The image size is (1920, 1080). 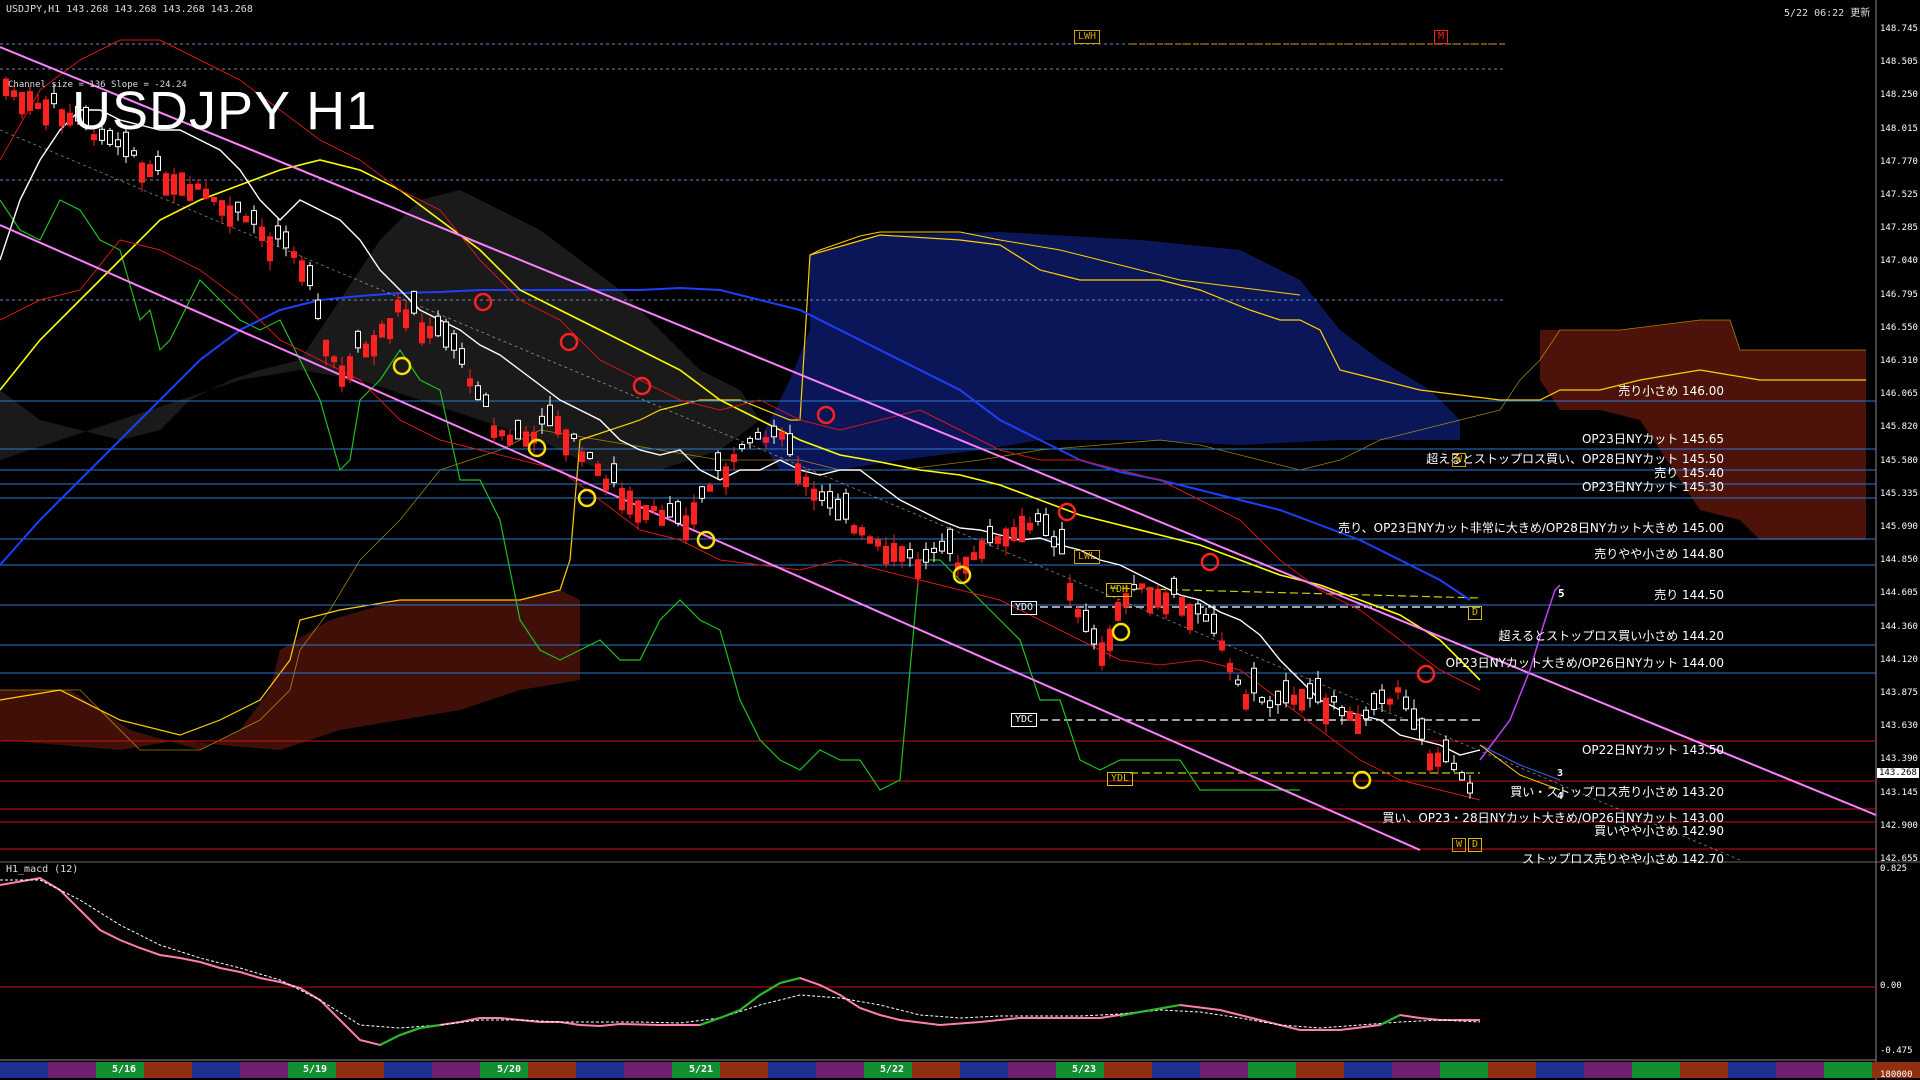 What do you see at coordinates (740, 954) in the screenshot?
I see `macd-signal` at bounding box center [740, 954].